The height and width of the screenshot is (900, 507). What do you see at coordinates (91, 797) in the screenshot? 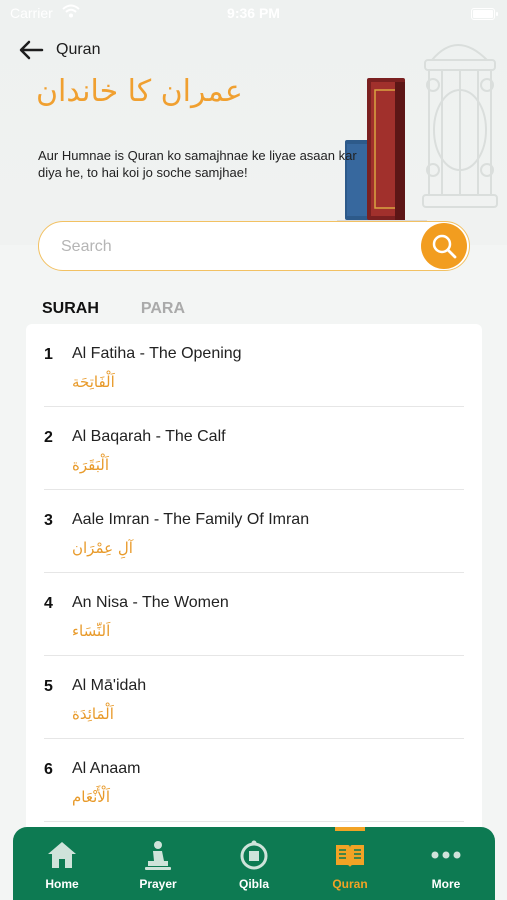
I see `surah-arabic-name: اَلْأَنْعَام` at bounding box center [91, 797].